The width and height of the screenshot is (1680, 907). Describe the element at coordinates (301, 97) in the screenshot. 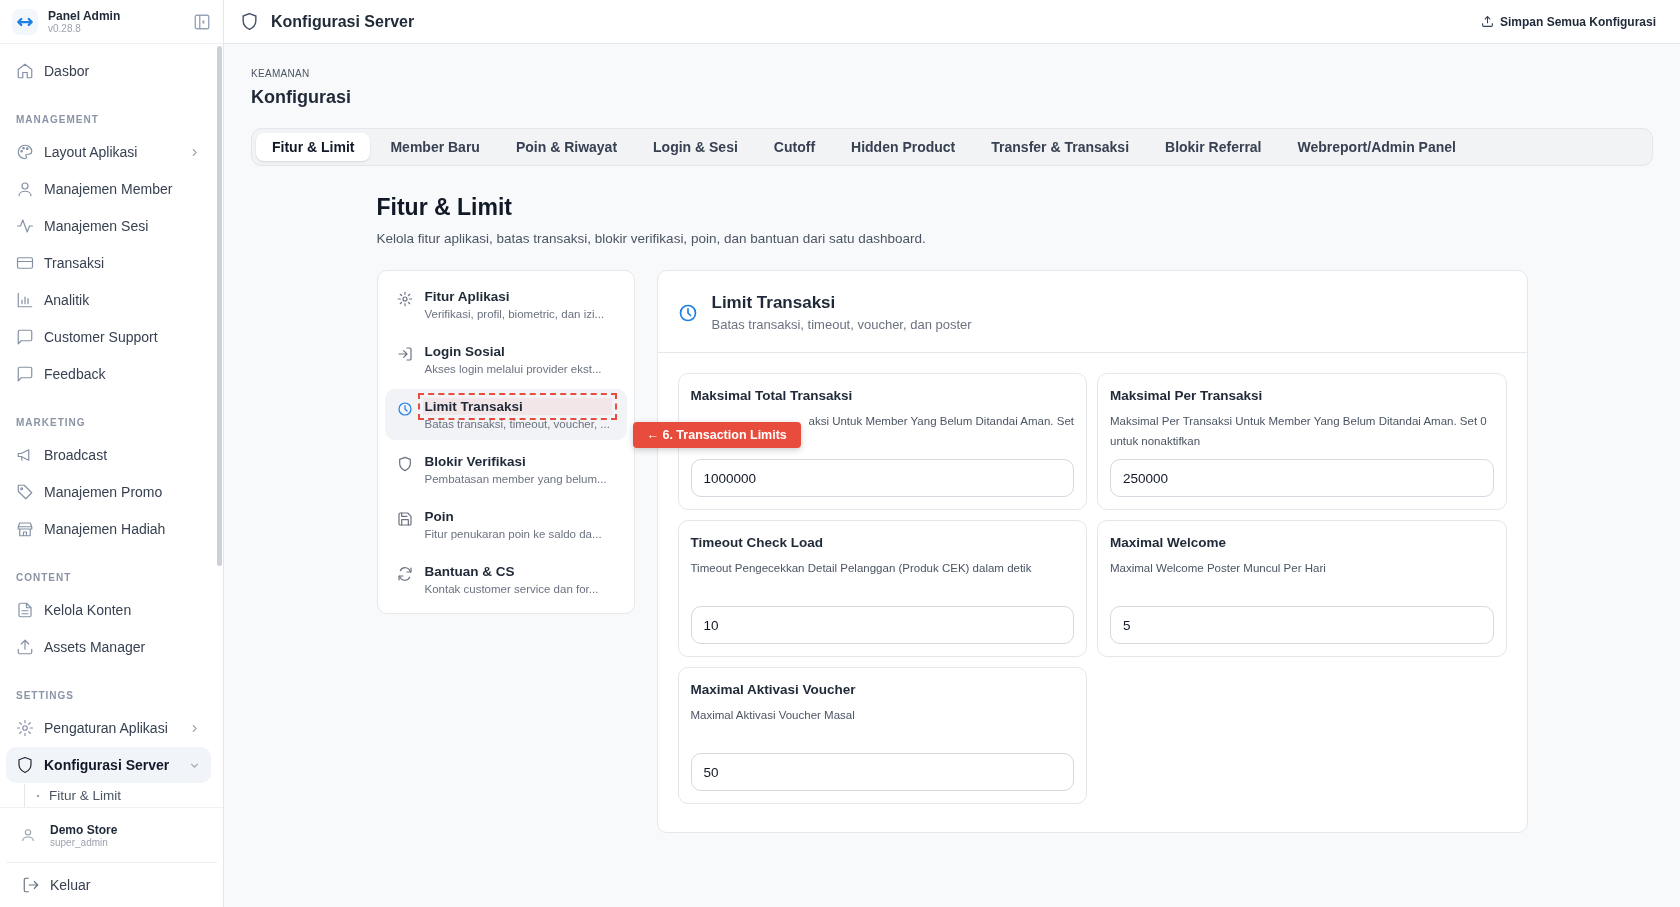

I see `page-title: Konfigurasi` at that location.